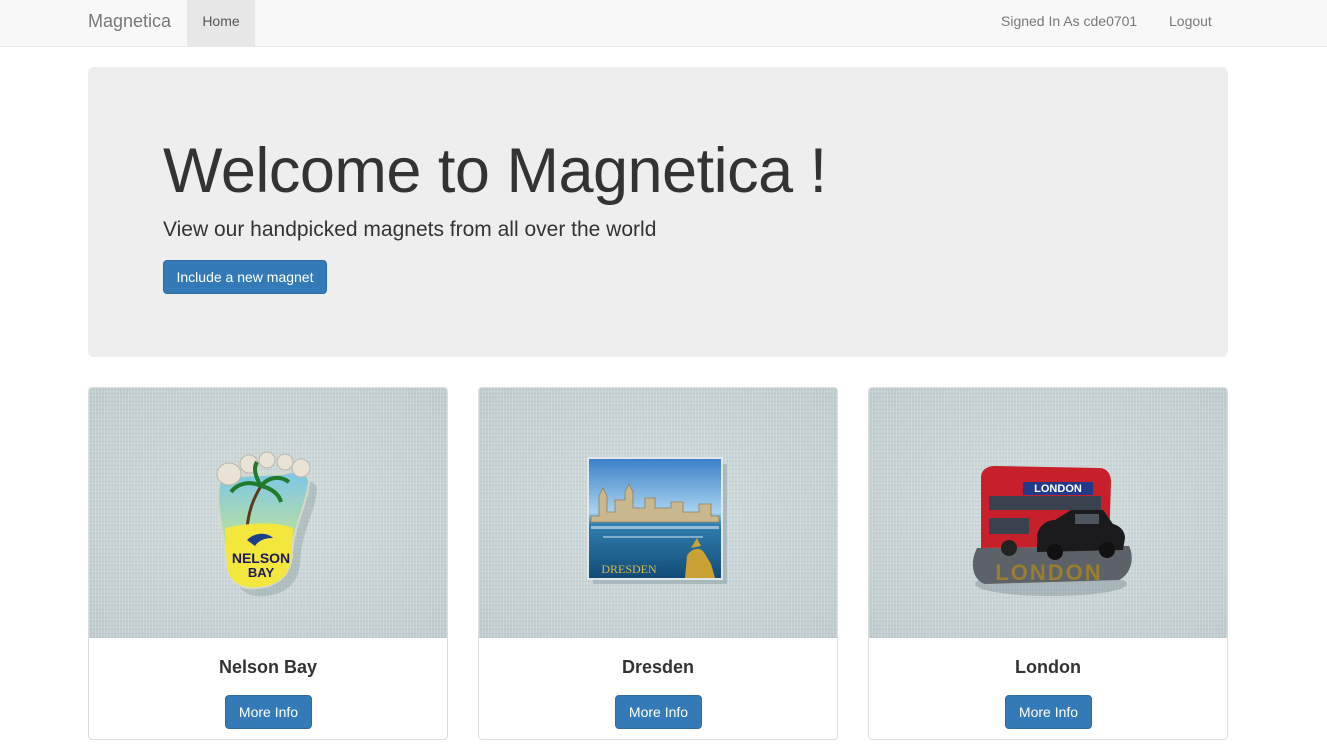  I want to click on magnet-image-nelson-bay: NELSON BAY, so click(268, 513).